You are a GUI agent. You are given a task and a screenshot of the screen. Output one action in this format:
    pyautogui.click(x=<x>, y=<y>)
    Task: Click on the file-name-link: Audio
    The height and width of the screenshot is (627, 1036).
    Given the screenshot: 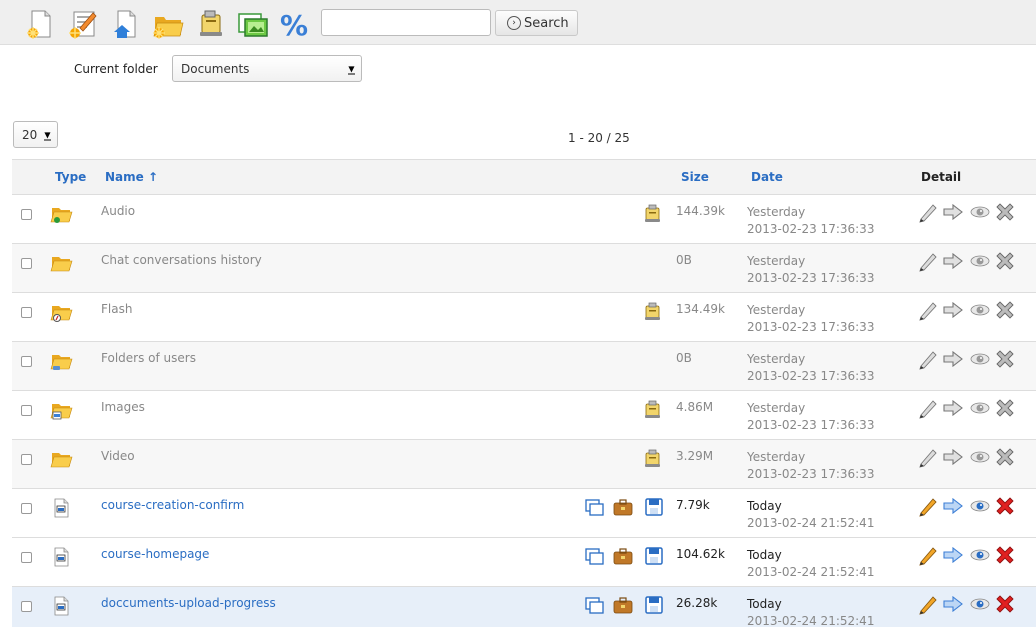 What is the action you would take?
    pyautogui.click(x=118, y=211)
    